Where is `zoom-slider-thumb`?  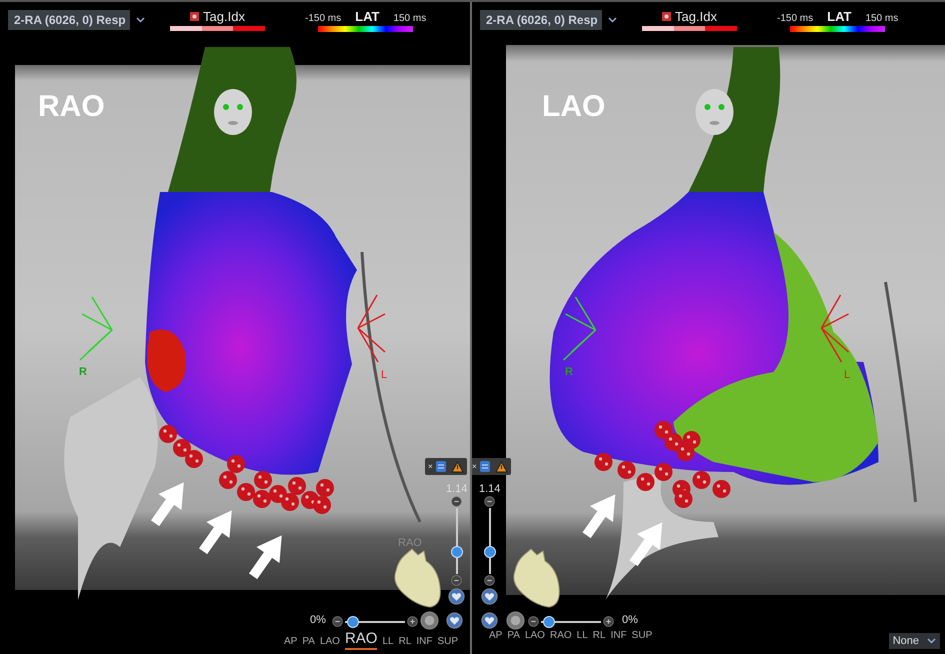 zoom-slider-thumb is located at coordinates (490, 552).